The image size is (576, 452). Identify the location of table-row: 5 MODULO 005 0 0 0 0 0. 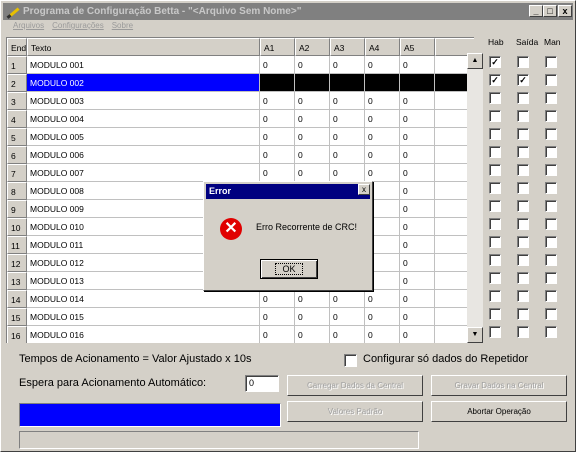
(240, 137).